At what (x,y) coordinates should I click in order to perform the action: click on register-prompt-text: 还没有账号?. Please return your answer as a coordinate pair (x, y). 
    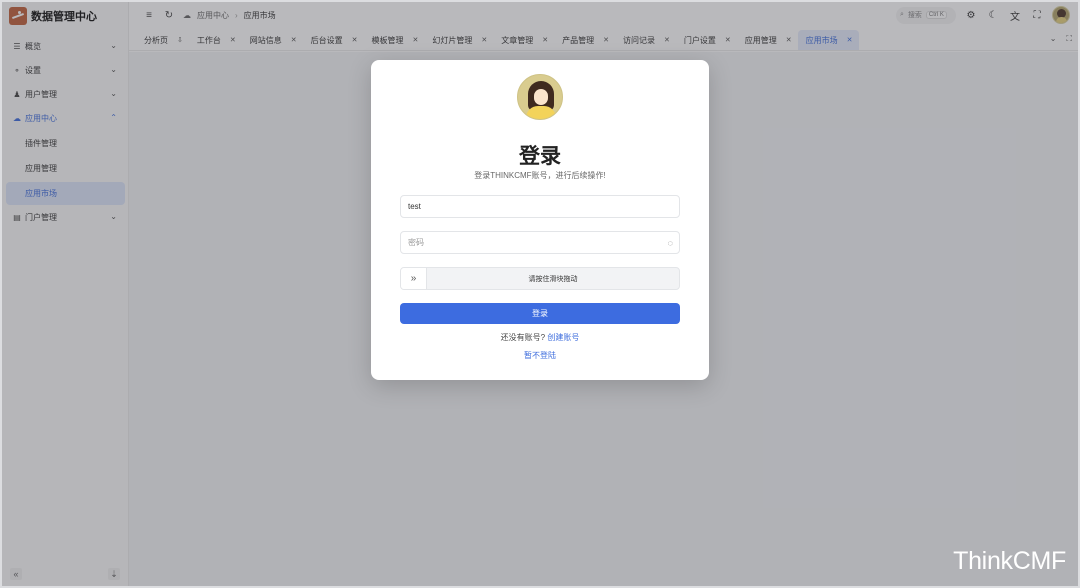
    Looking at the image, I should click on (523, 337).